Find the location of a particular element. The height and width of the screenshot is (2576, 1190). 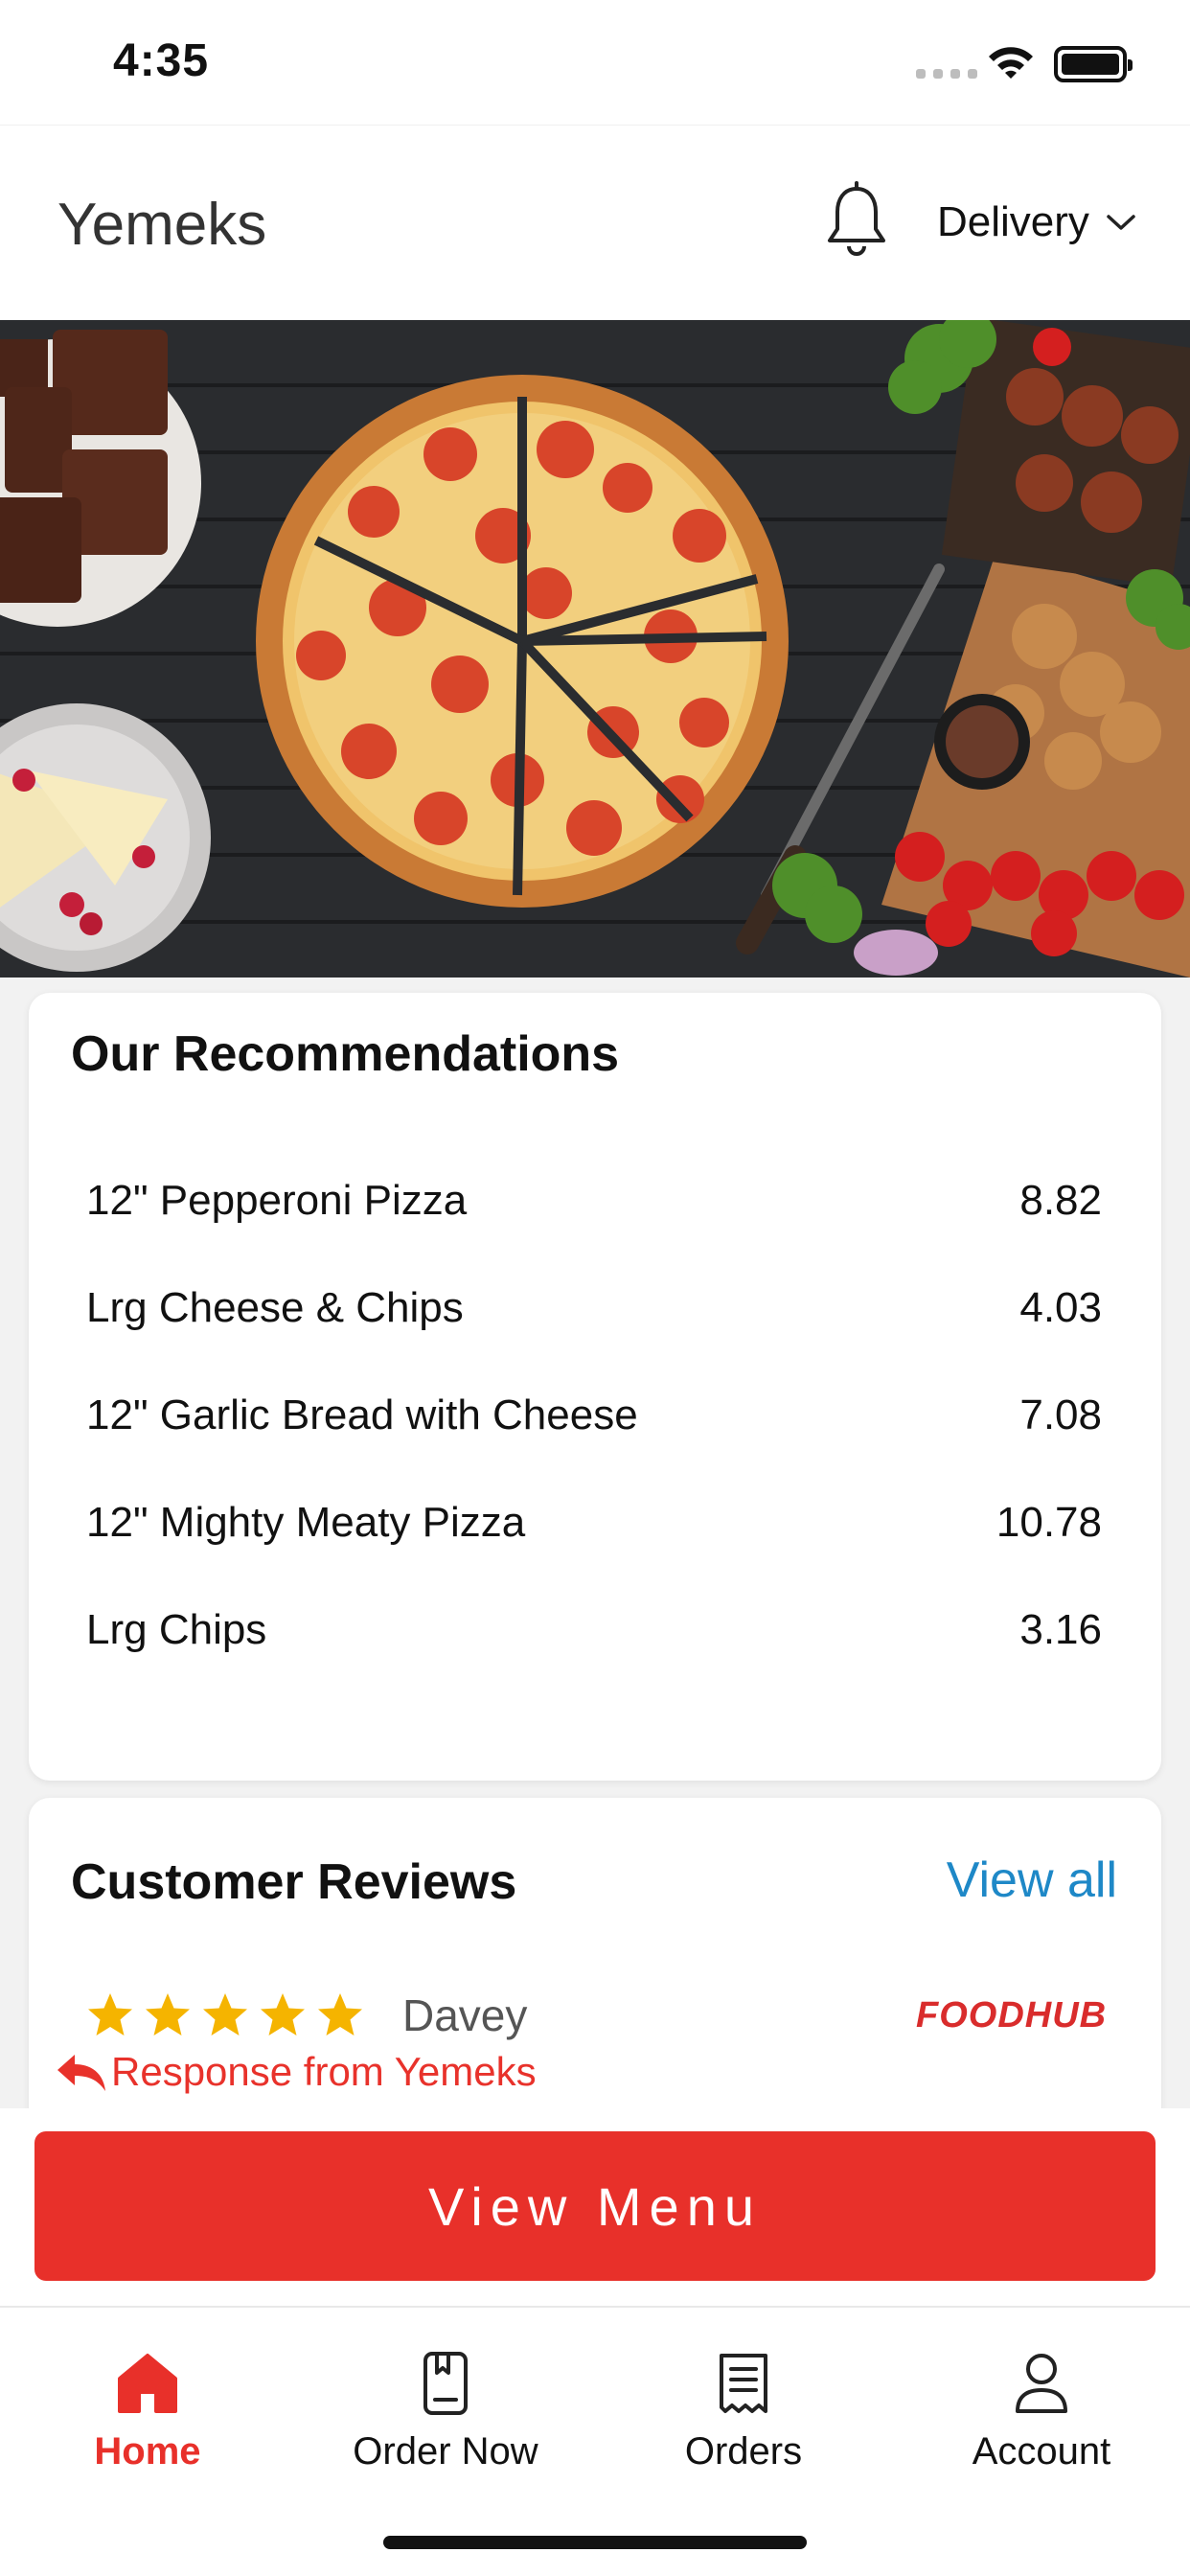

tab-home: Home is located at coordinates (148, 2411).